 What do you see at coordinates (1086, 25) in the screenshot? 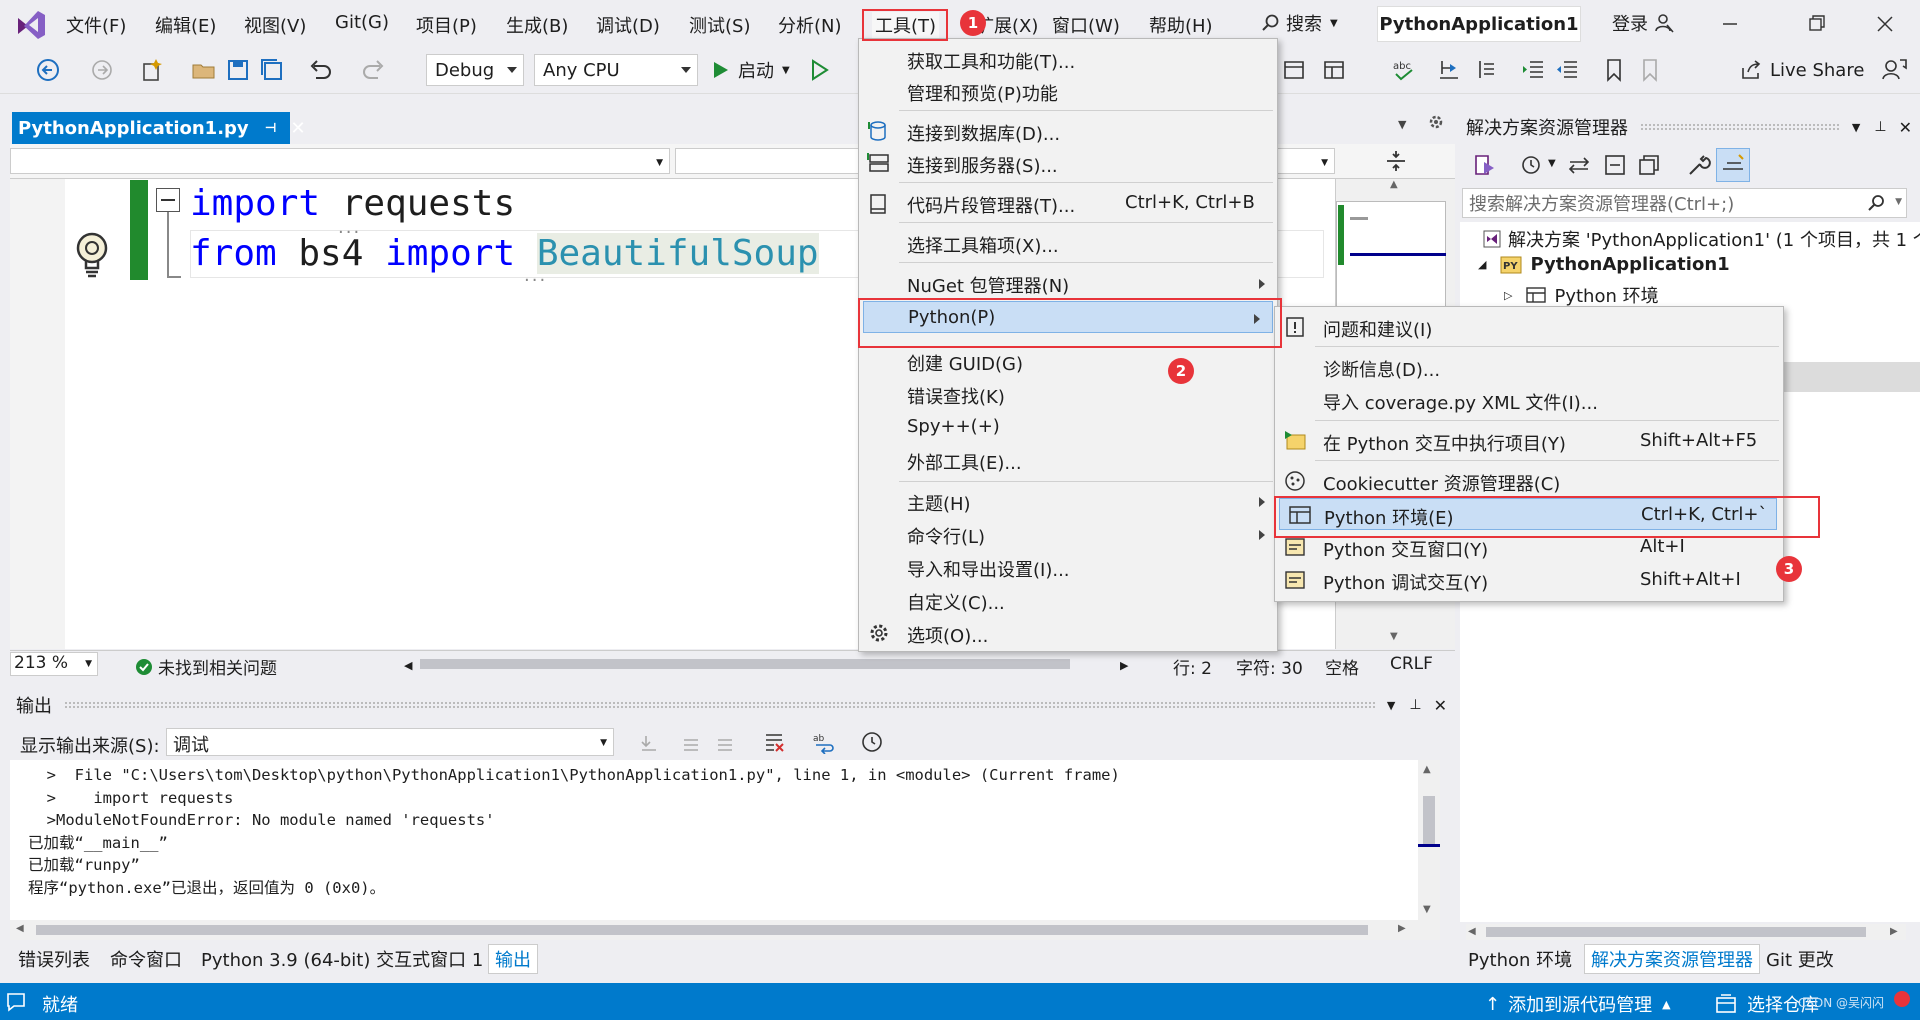
I see `menu-window: 窗口(W)` at bounding box center [1086, 25].